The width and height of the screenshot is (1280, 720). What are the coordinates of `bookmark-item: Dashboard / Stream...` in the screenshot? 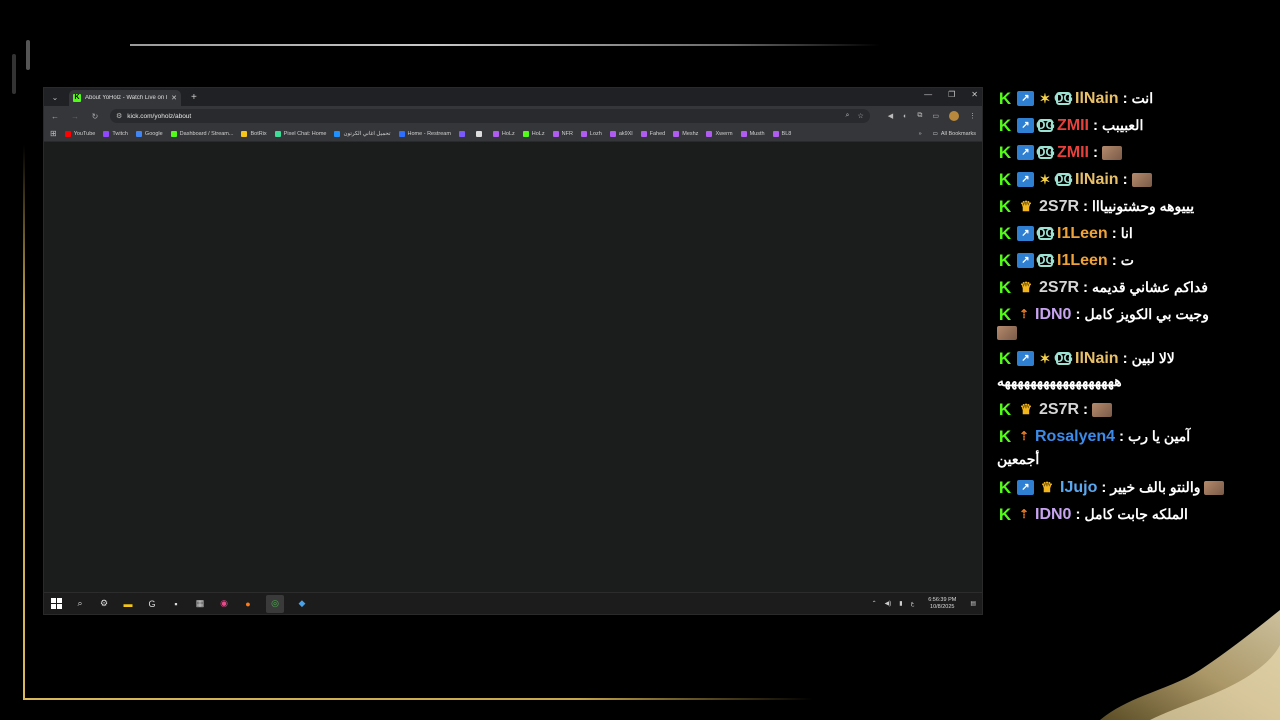 It's located at (201, 133).